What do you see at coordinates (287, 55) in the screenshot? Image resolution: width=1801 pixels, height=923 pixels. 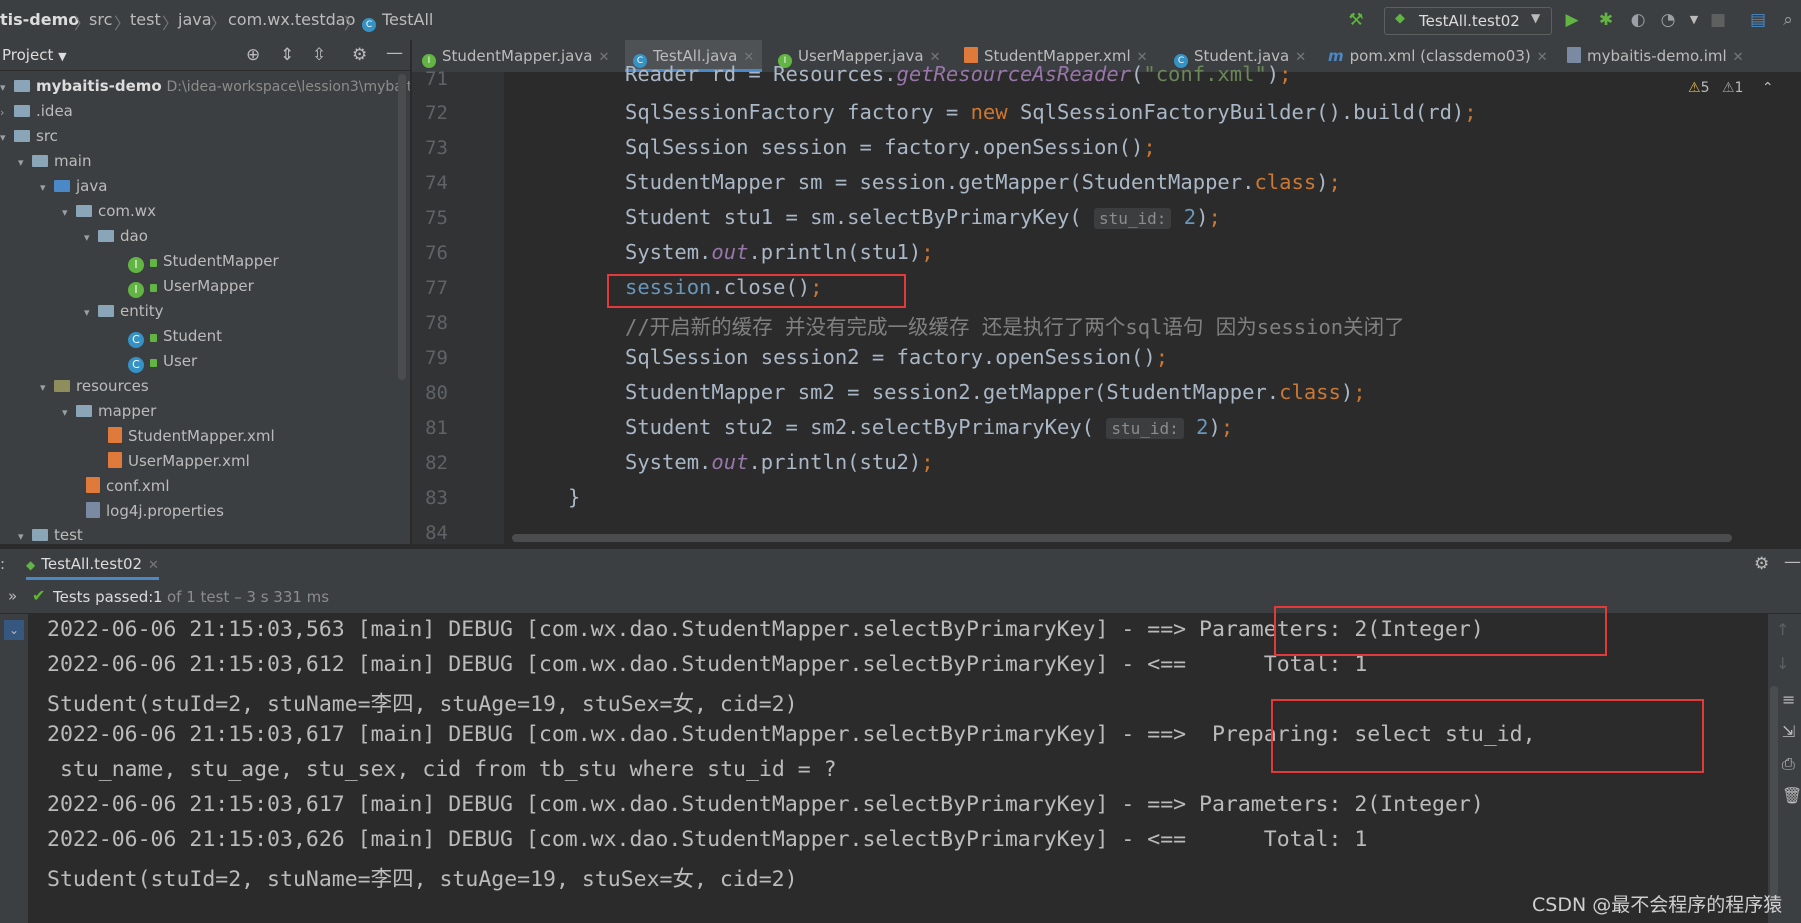 I see `expand-all-icon: ⇕` at bounding box center [287, 55].